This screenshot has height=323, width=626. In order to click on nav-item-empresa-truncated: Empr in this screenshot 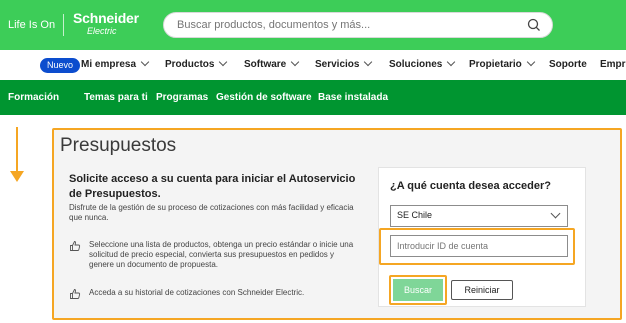, I will do `click(613, 64)`.